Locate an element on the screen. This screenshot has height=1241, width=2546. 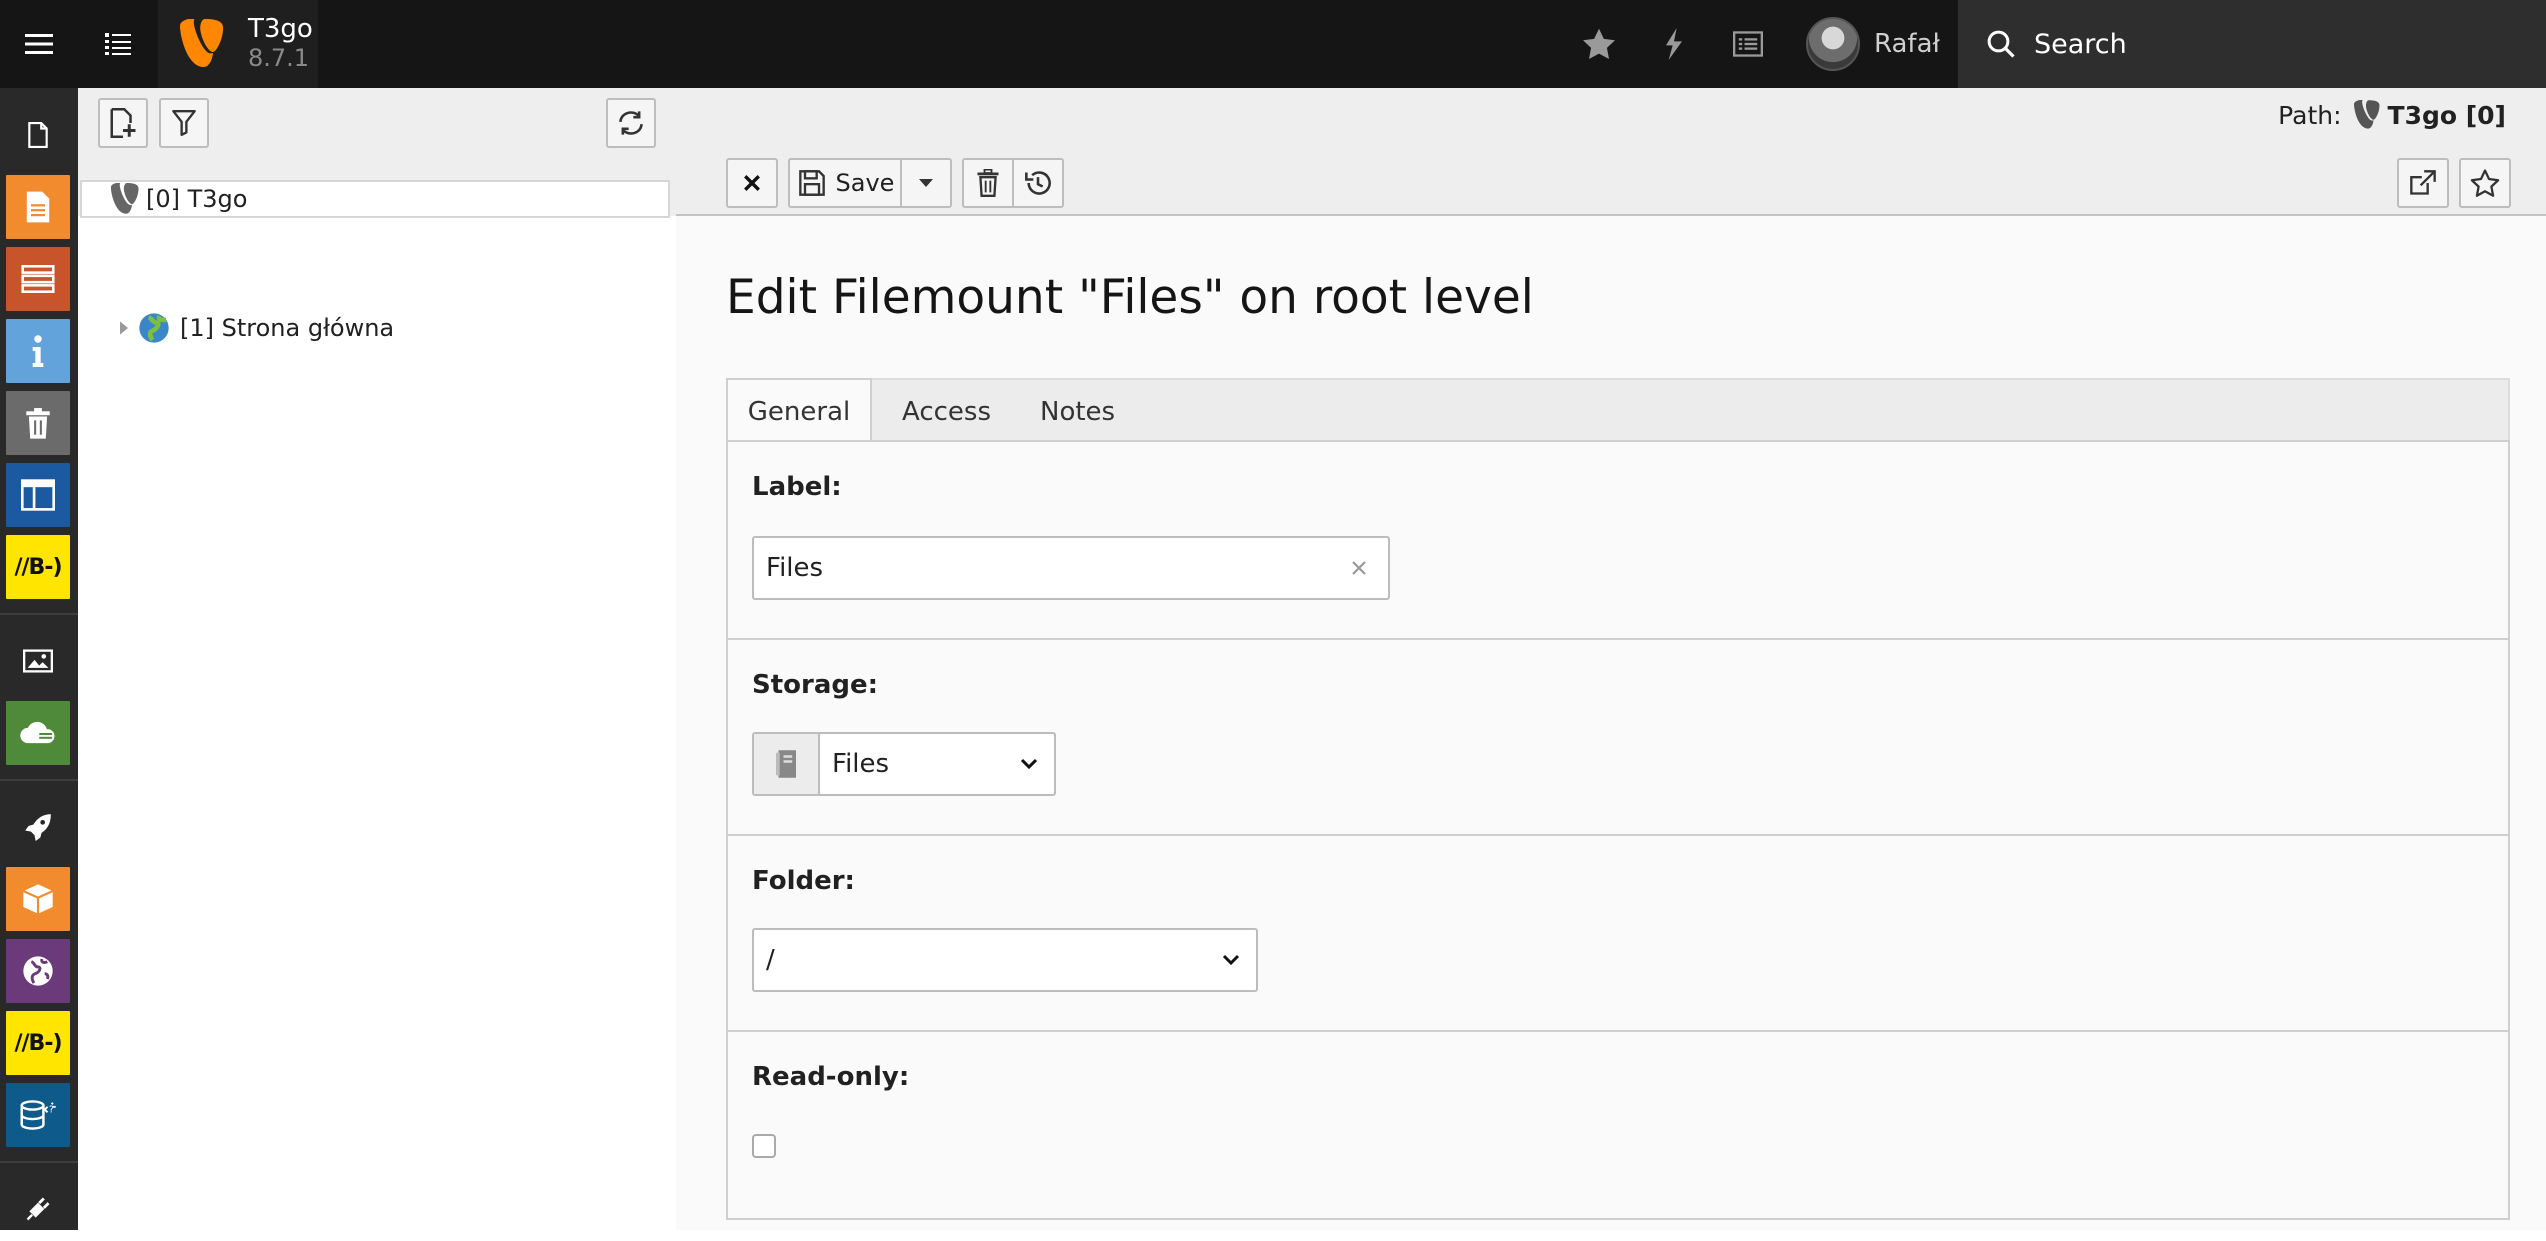
history-button is located at coordinates (1038, 183).